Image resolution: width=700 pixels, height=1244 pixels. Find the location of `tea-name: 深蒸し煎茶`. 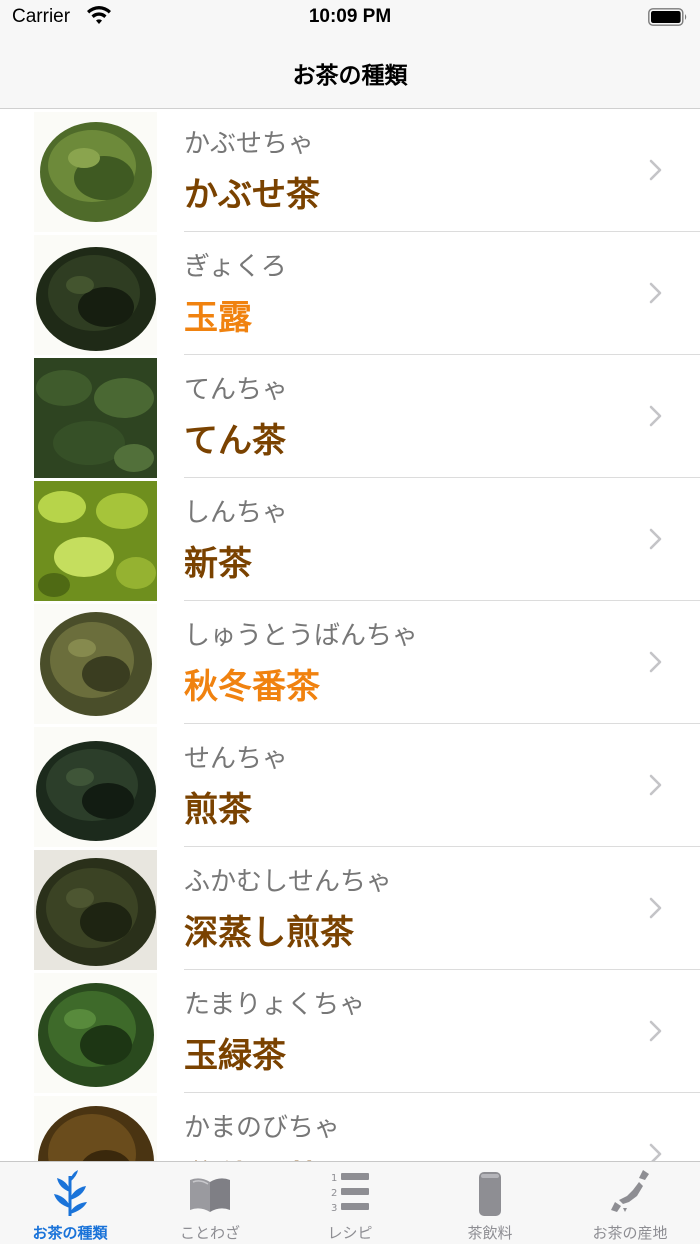

tea-name: 深蒸し煎茶 is located at coordinates (269, 933).